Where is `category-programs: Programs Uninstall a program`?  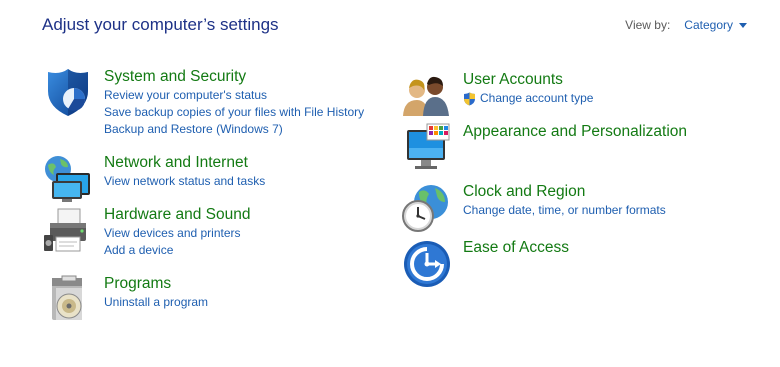
category-programs: Programs Uninstall a program is located at coordinates (125, 300).